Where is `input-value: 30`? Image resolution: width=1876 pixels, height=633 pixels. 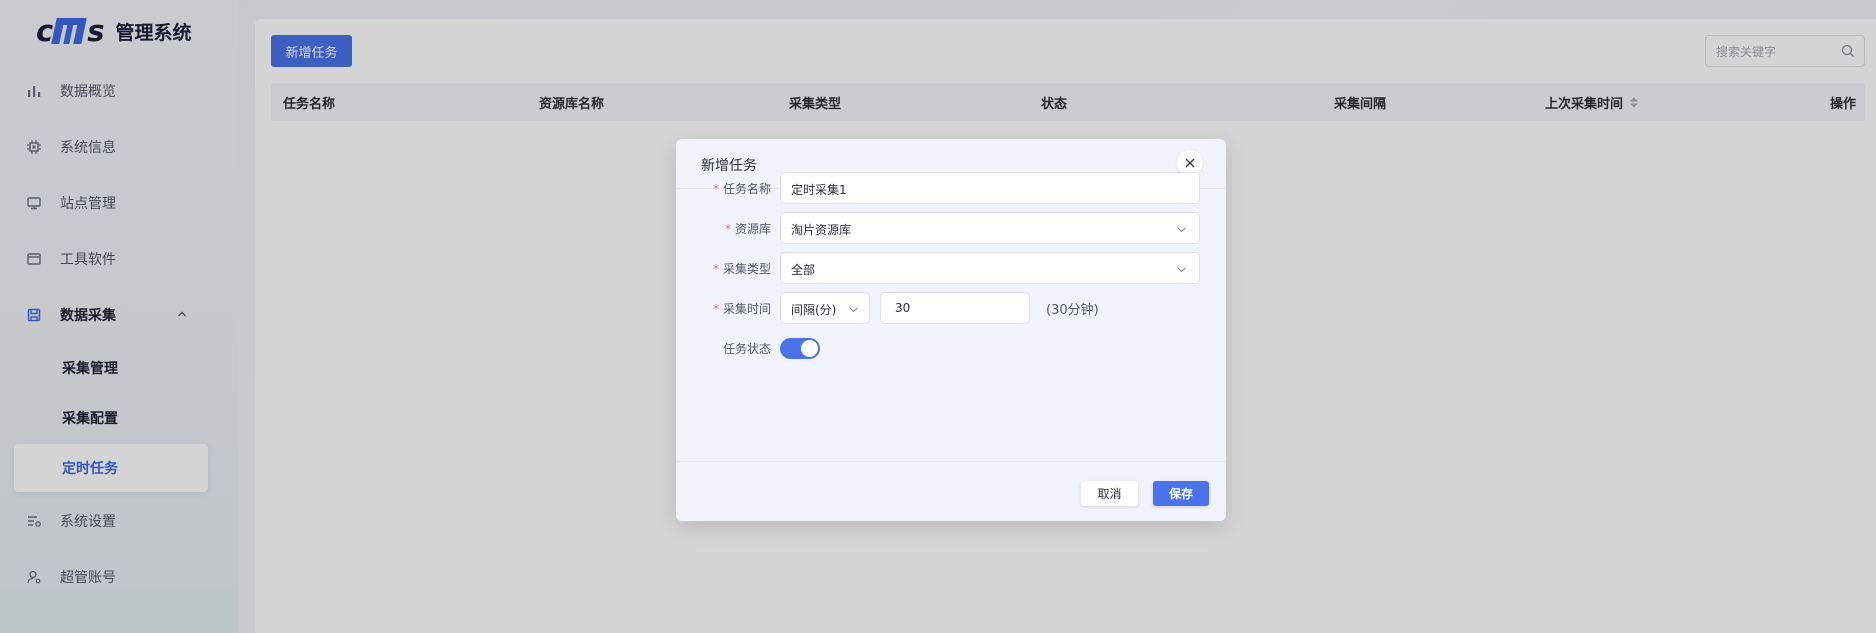
input-value: 30 is located at coordinates (903, 308).